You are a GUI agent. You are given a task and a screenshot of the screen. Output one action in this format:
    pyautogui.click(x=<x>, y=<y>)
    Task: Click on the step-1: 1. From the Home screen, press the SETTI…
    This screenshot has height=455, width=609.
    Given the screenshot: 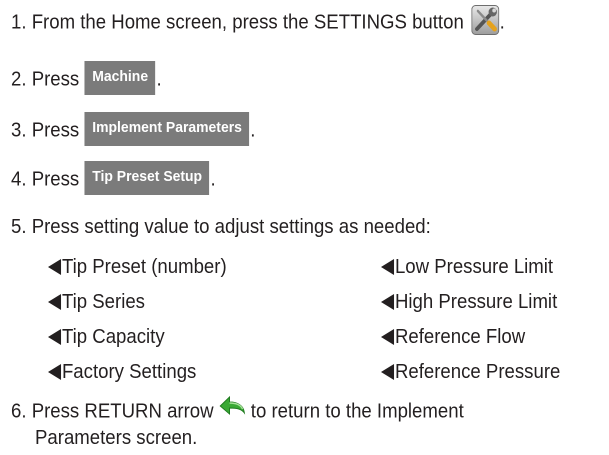 What is the action you would take?
    pyautogui.click(x=258, y=21)
    